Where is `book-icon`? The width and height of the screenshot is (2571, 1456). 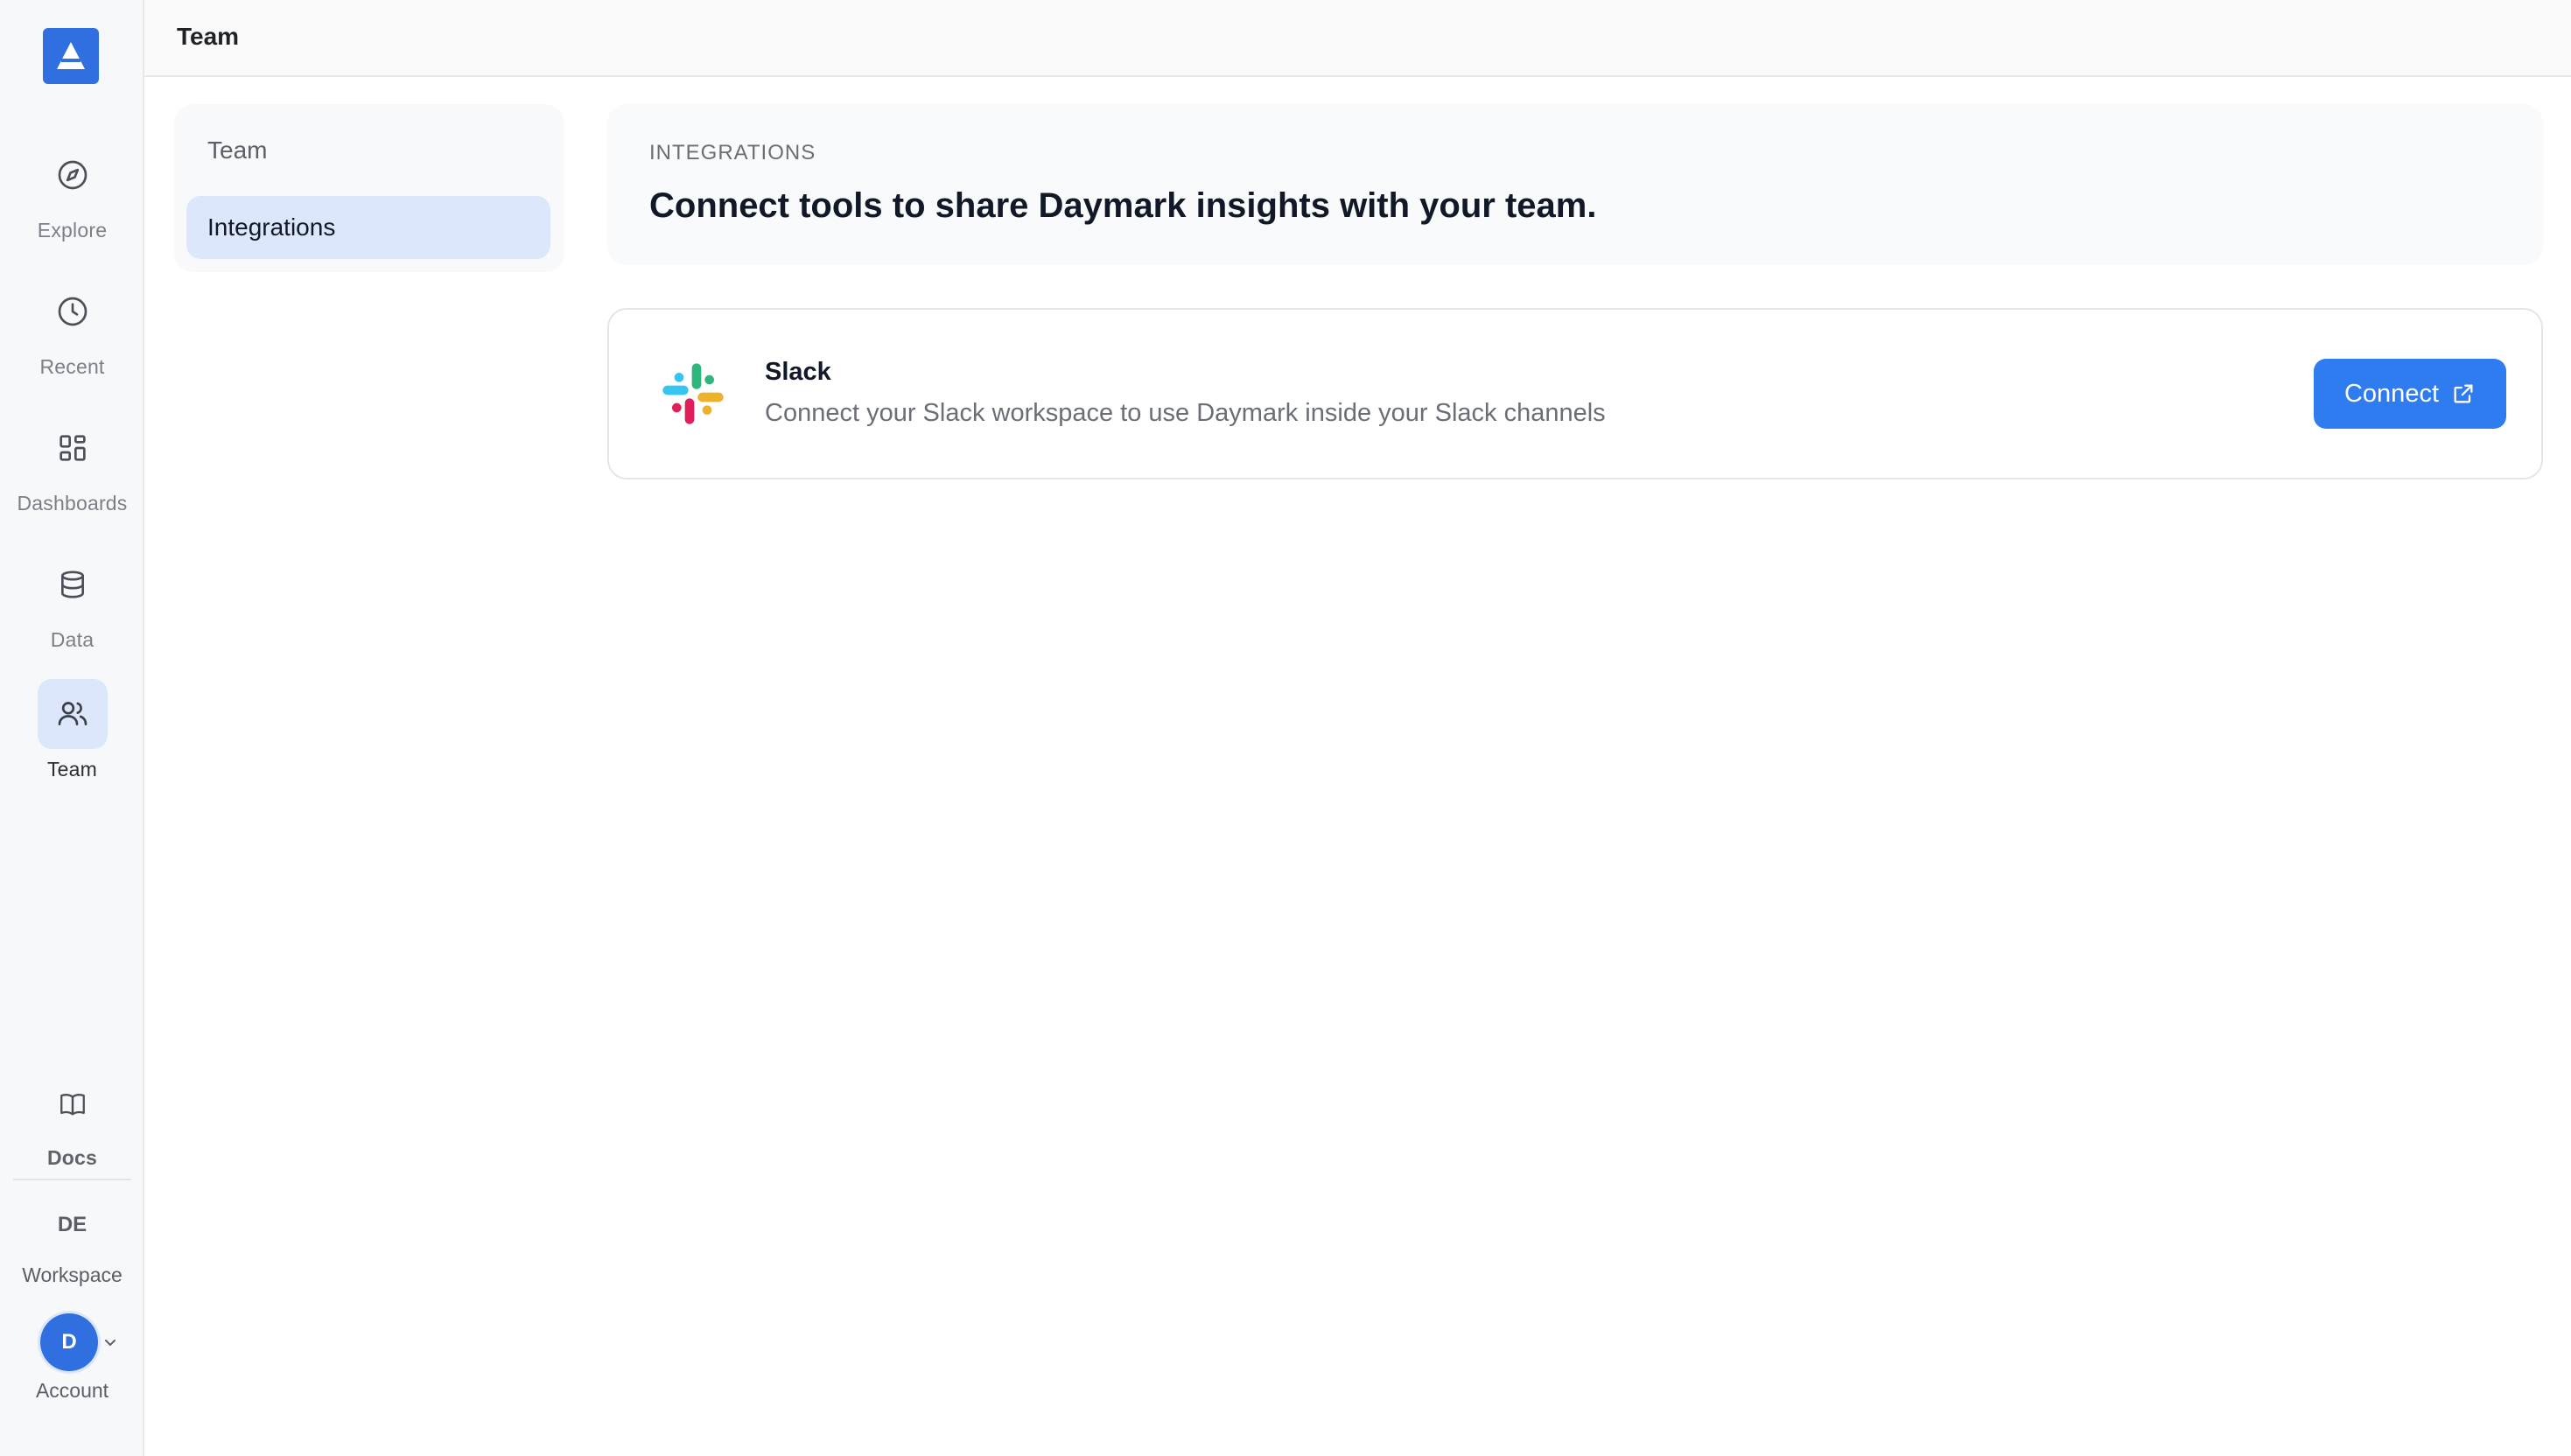 book-icon is located at coordinates (73, 1104).